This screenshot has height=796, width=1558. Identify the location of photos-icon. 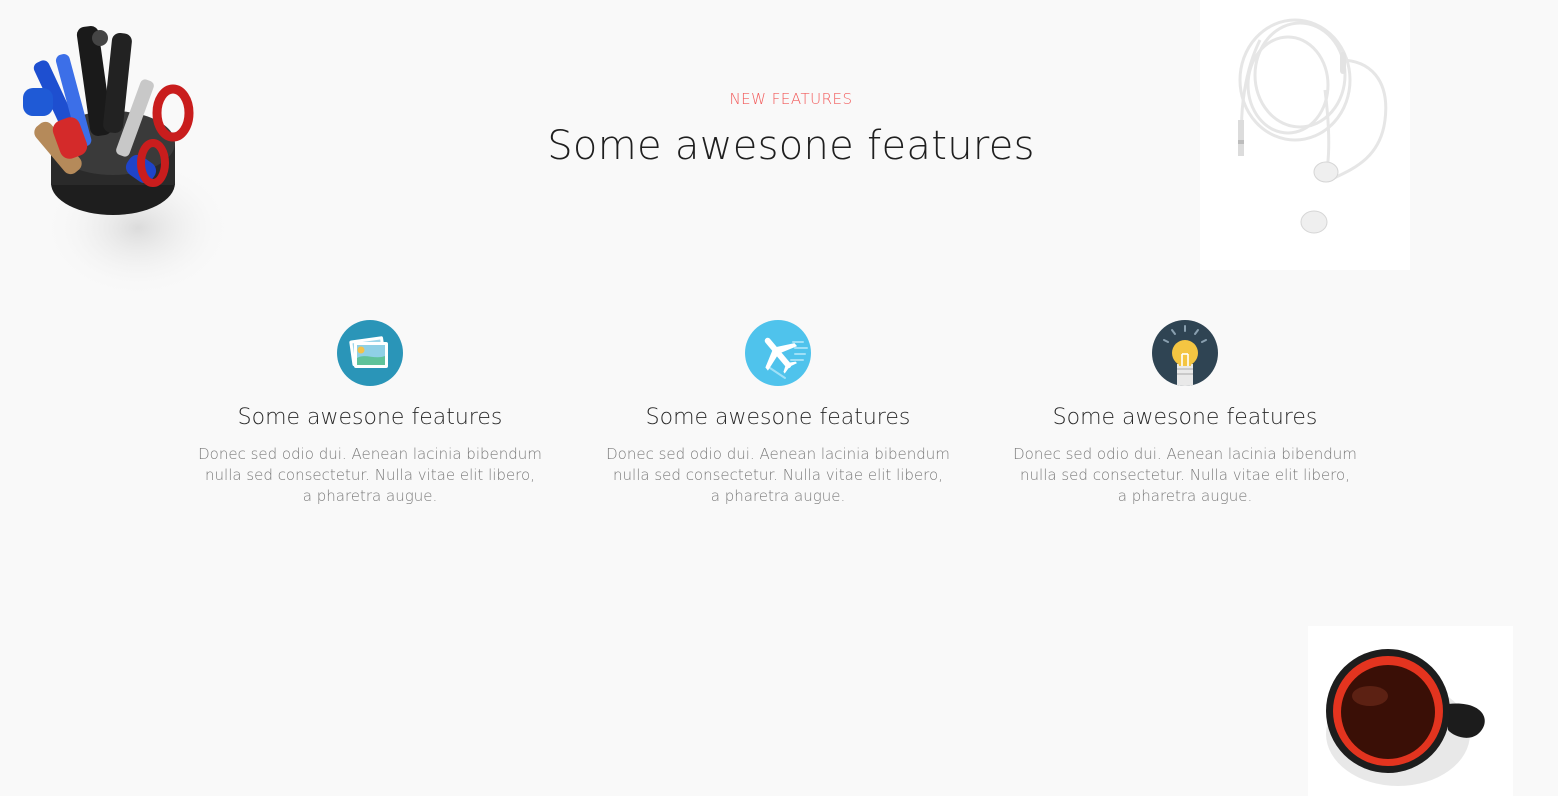
(370, 353).